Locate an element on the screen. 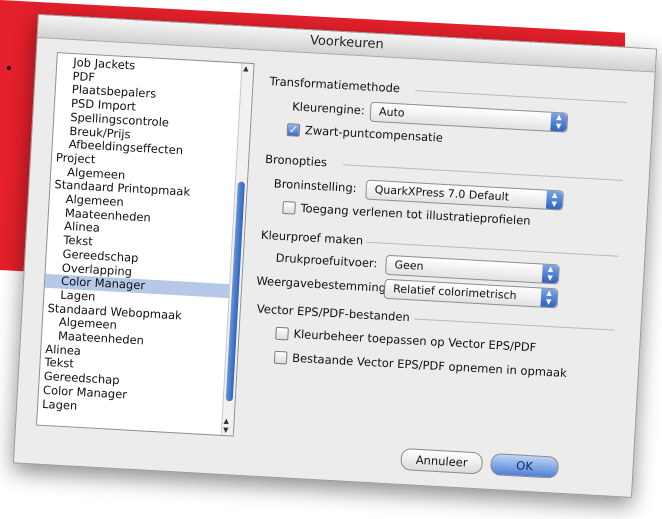 The width and height of the screenshot is (662, 519). engine-value: Auto is located at coordinates (391, 112).